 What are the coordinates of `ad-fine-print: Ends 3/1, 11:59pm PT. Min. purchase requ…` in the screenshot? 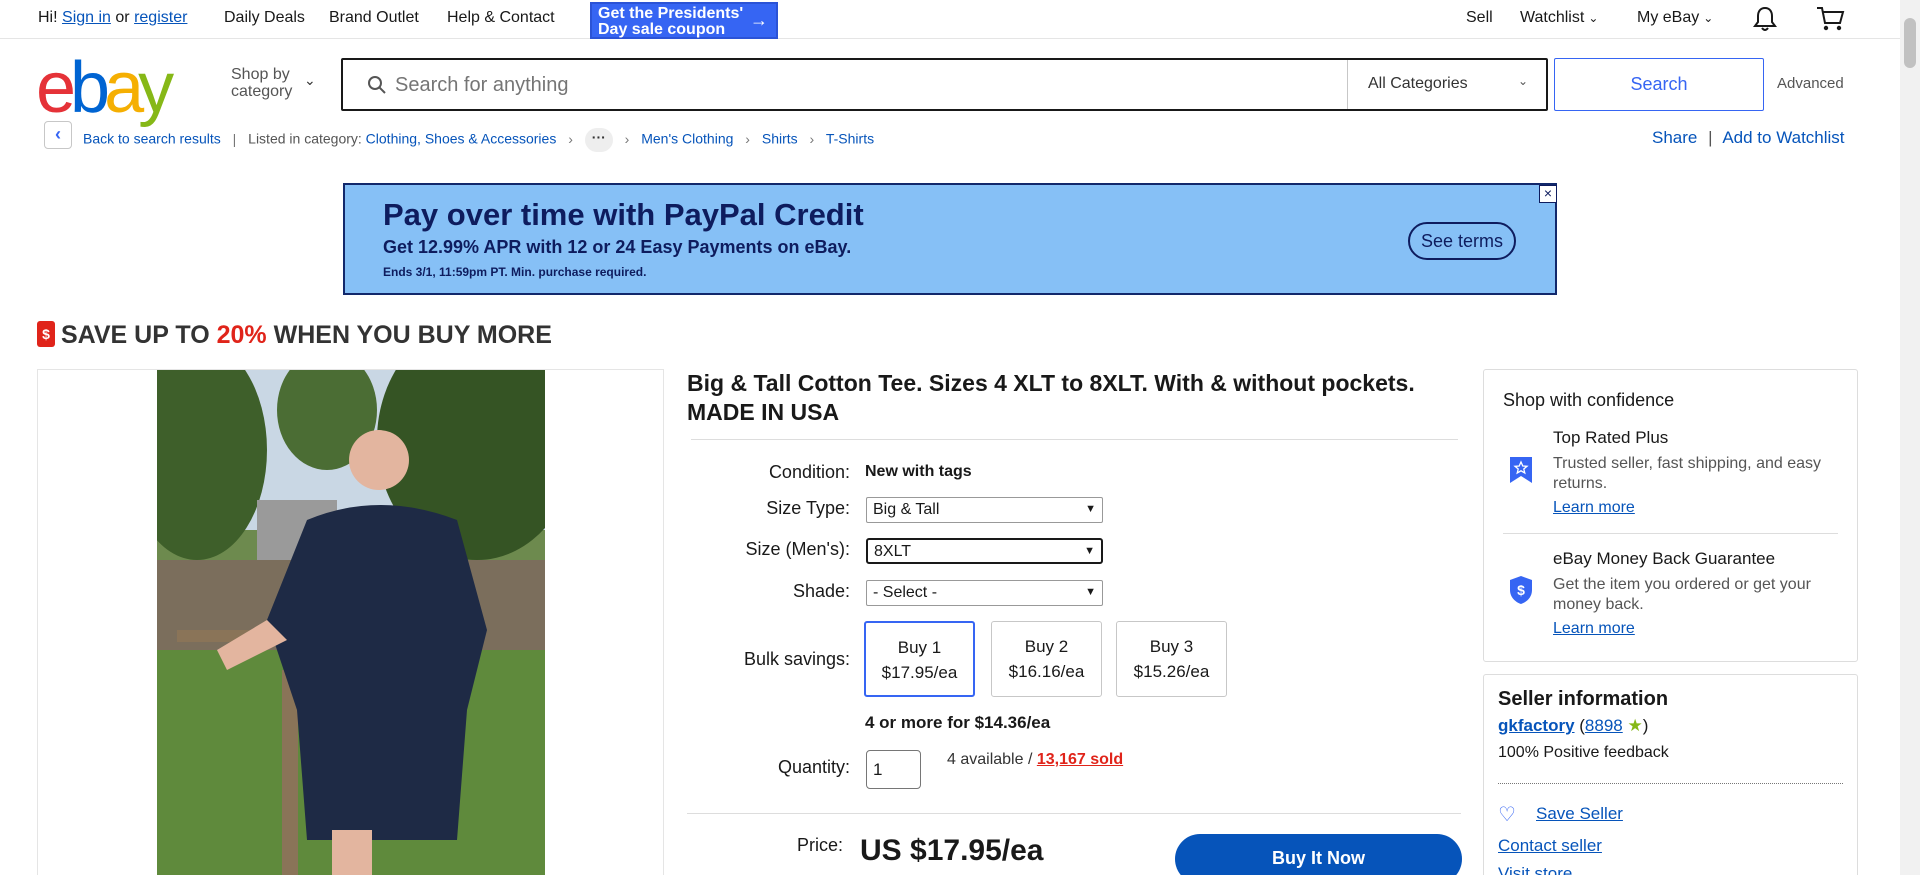 It's located at (515, 272).